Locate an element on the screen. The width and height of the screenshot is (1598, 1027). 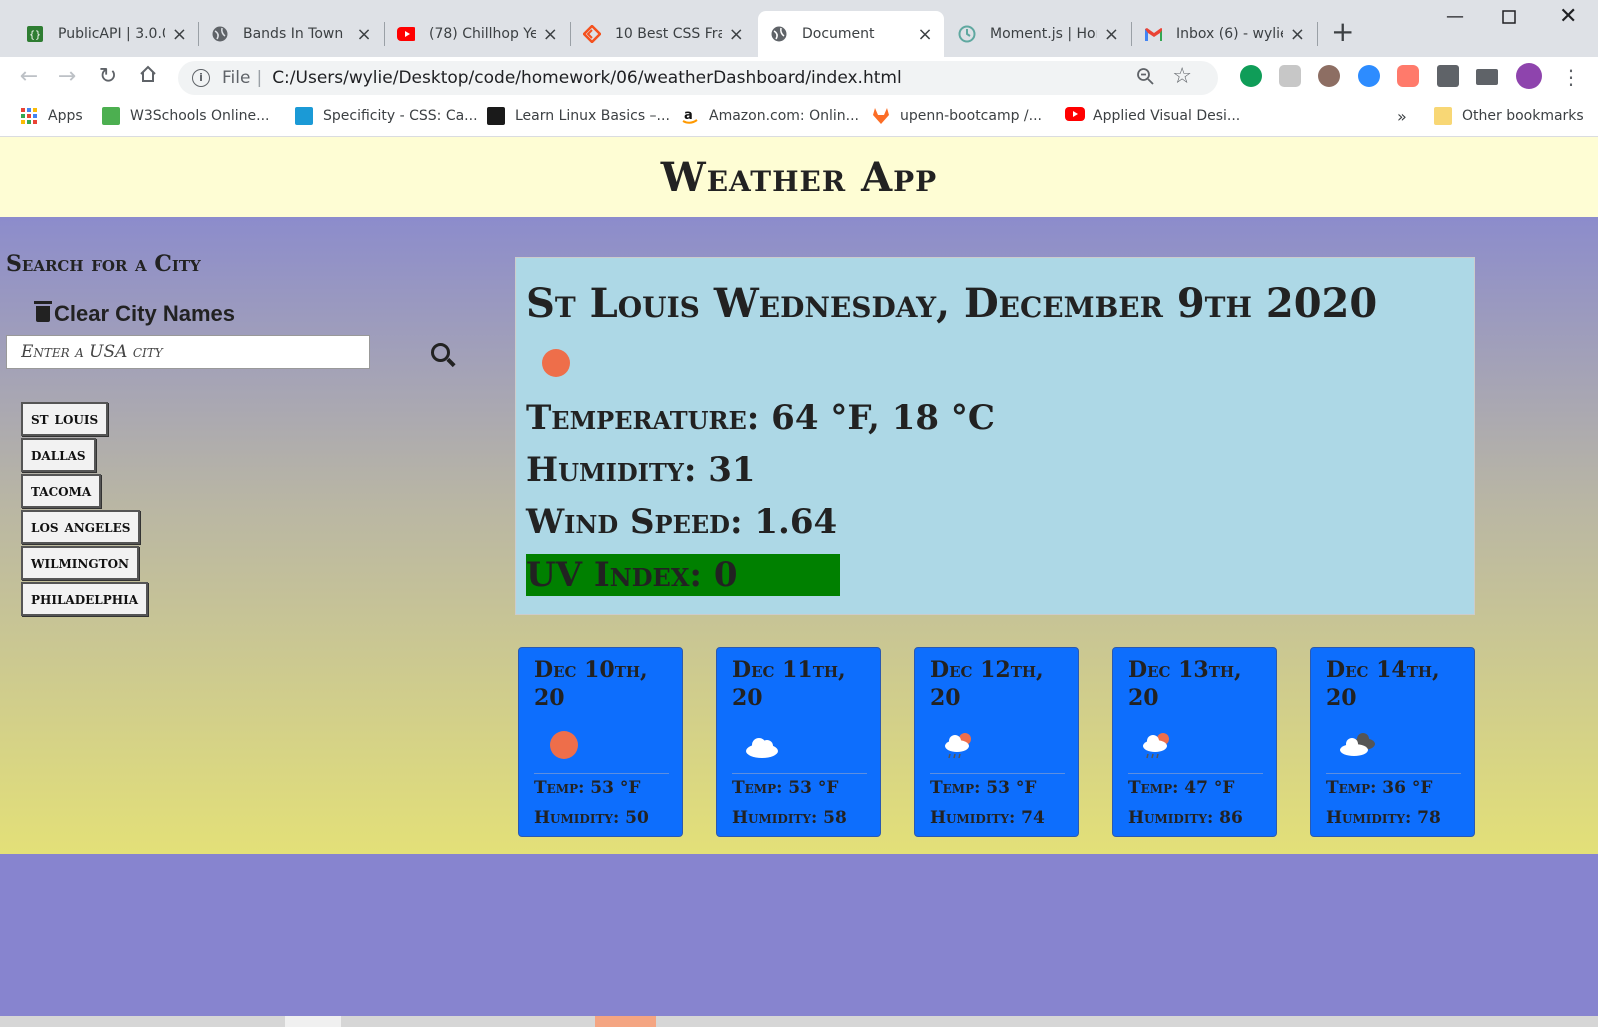
forecast-card: Dec 10th, 20 Temp: 53 °F Humidity: 50 is located at coordinates (600, 742).